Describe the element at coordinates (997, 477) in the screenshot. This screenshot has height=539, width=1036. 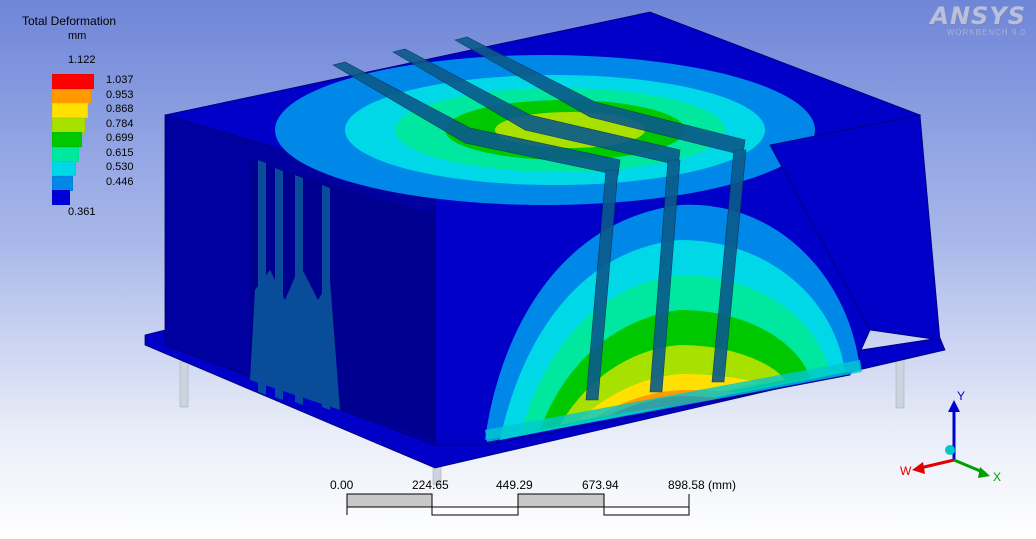
I see `x-axis-label: X` at that location.